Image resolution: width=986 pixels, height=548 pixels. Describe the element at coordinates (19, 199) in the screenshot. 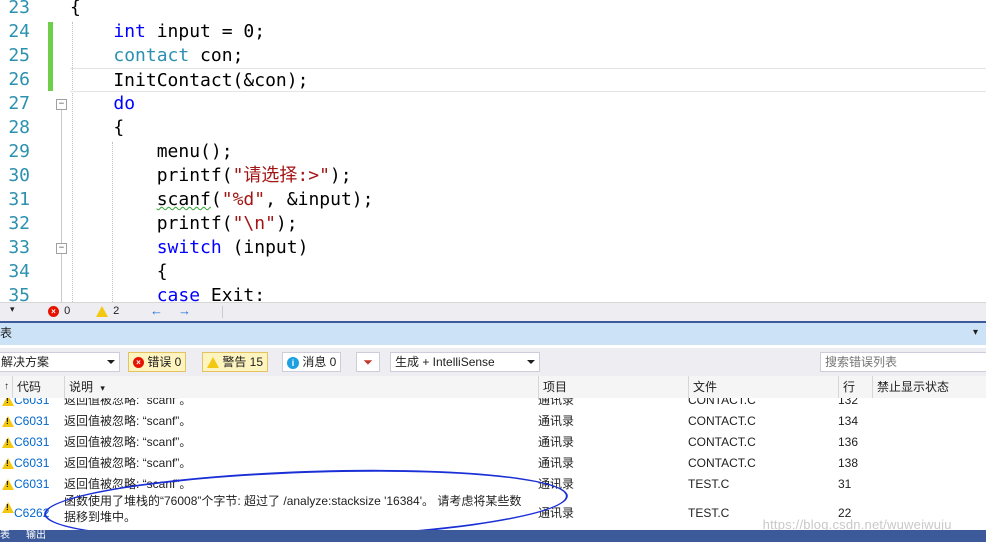

I see `line-number: 31` at that location.